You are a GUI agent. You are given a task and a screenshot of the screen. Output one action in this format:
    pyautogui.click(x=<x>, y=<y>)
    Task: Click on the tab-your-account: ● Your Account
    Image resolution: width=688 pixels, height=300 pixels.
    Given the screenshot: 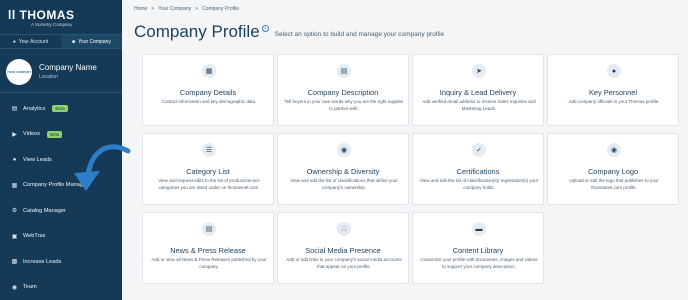 What is the action you would take?
    pyautogui.click(x=30, y=41)
    